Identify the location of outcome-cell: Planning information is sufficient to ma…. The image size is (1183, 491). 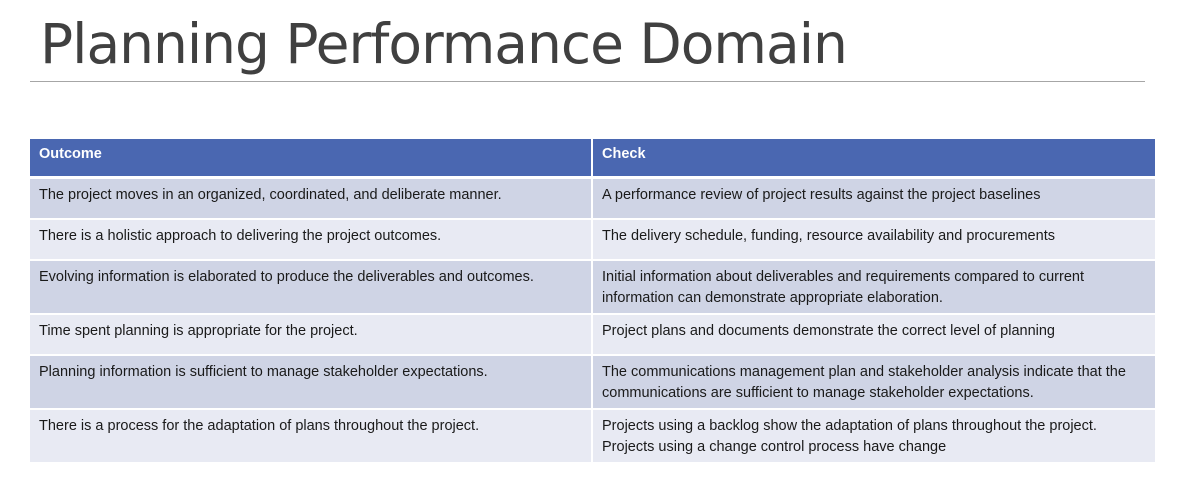
(311, 382).